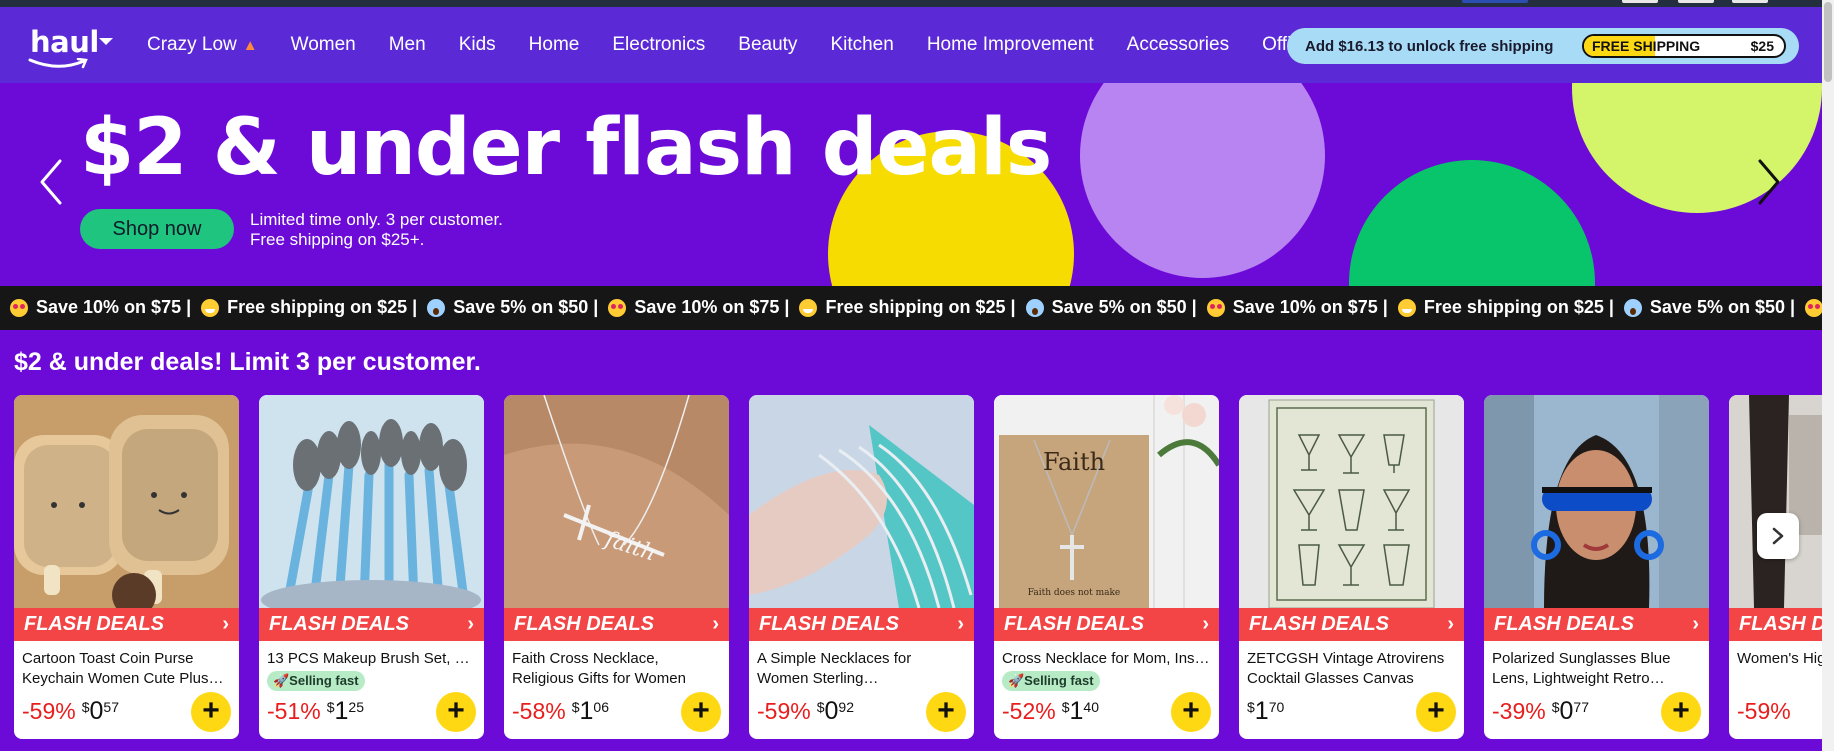 This screenshot has width=1834, height=751. What do you see at coordinates (436, 307) in the screenshot?
I see `scream-emoji-icon` at bounding box center [436, 307].